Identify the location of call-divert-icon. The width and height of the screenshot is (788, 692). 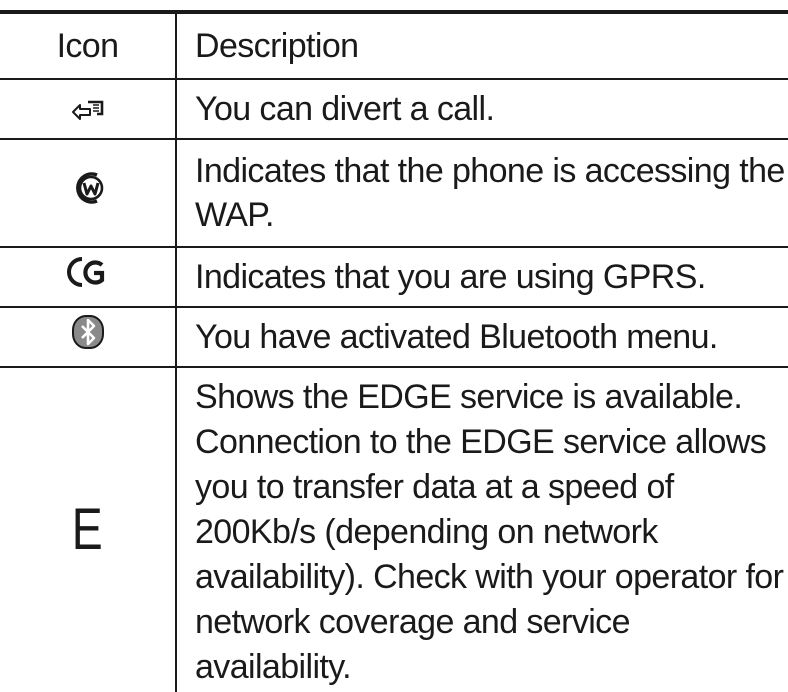
(88, 110).